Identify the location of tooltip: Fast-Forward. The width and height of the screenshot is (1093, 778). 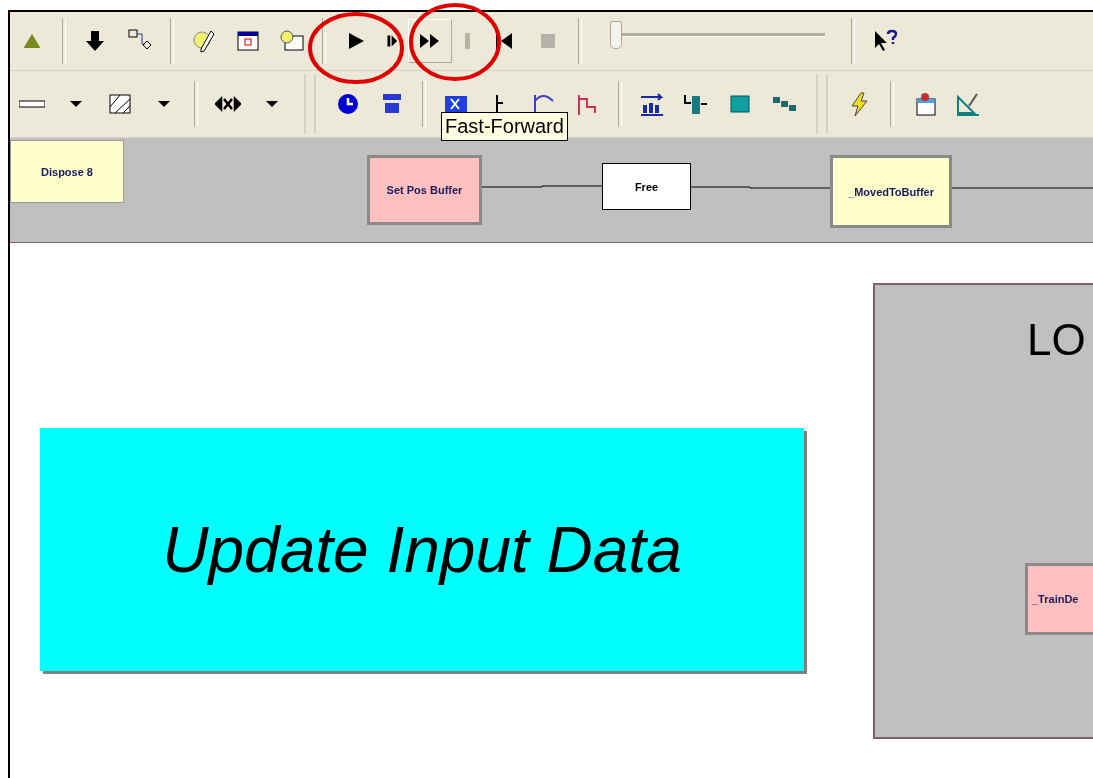
(504, 126).